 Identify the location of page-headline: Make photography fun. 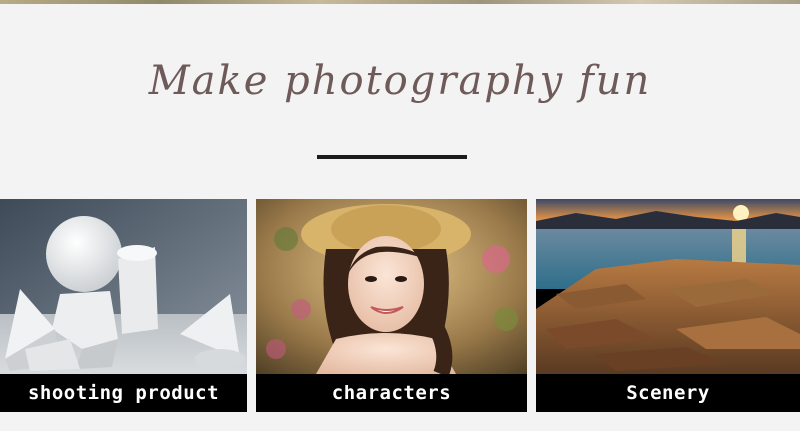
(400, 81).